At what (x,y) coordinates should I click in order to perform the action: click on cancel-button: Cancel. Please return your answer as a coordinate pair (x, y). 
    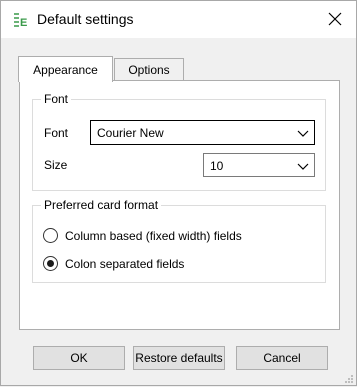
    Looking at the image, I should click on (282, 358).